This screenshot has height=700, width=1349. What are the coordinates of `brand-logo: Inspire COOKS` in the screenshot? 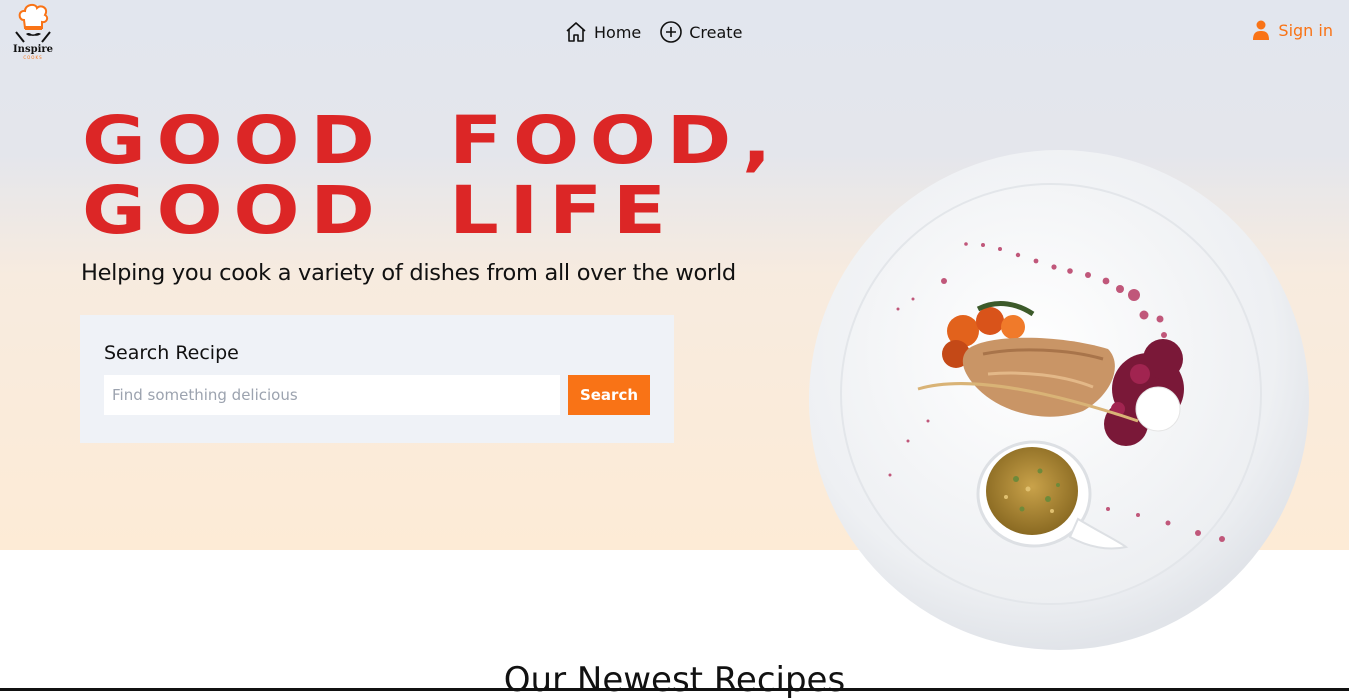 It's located at (33, 31).